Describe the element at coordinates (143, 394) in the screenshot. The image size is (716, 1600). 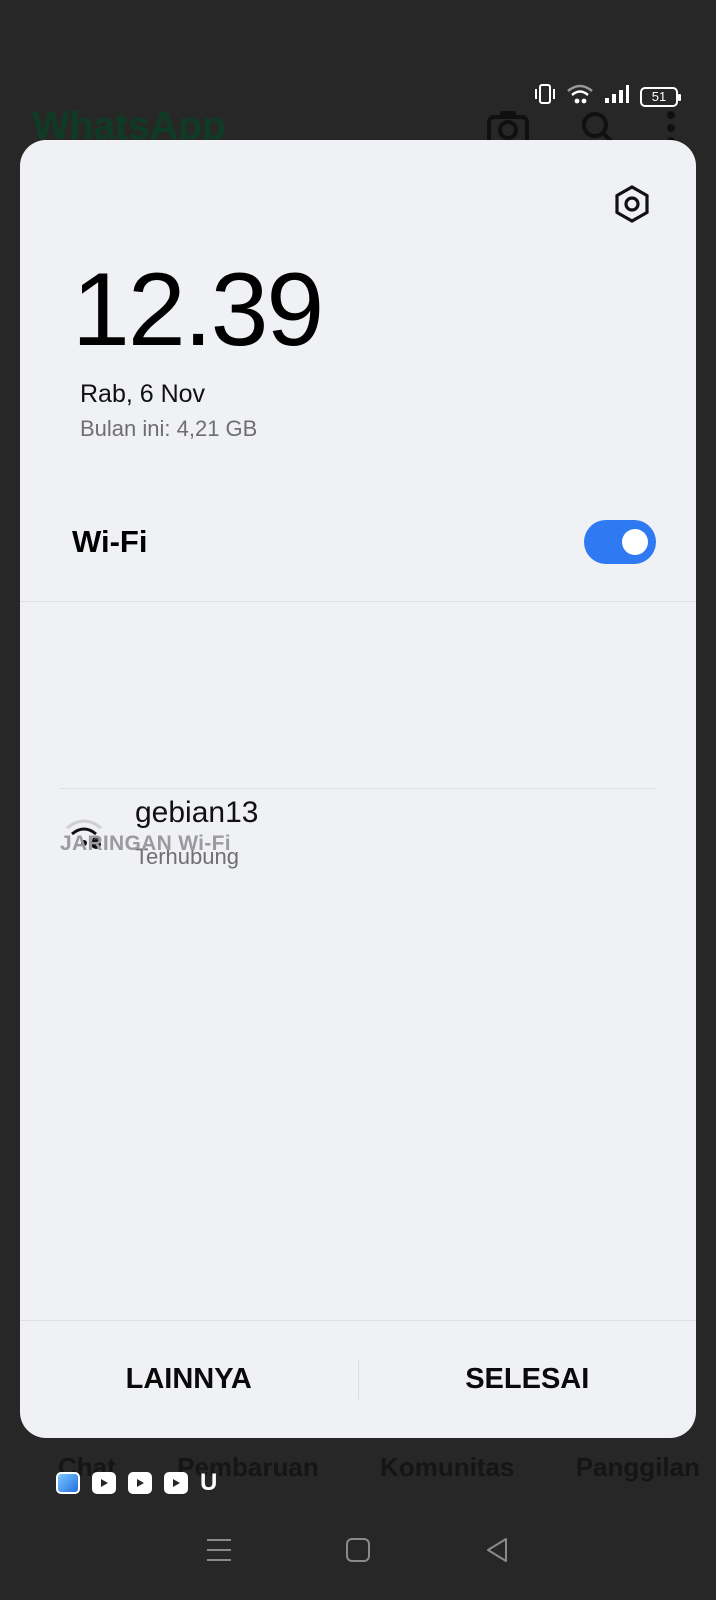
I see `date: Rab, 6 Nov` at that location.